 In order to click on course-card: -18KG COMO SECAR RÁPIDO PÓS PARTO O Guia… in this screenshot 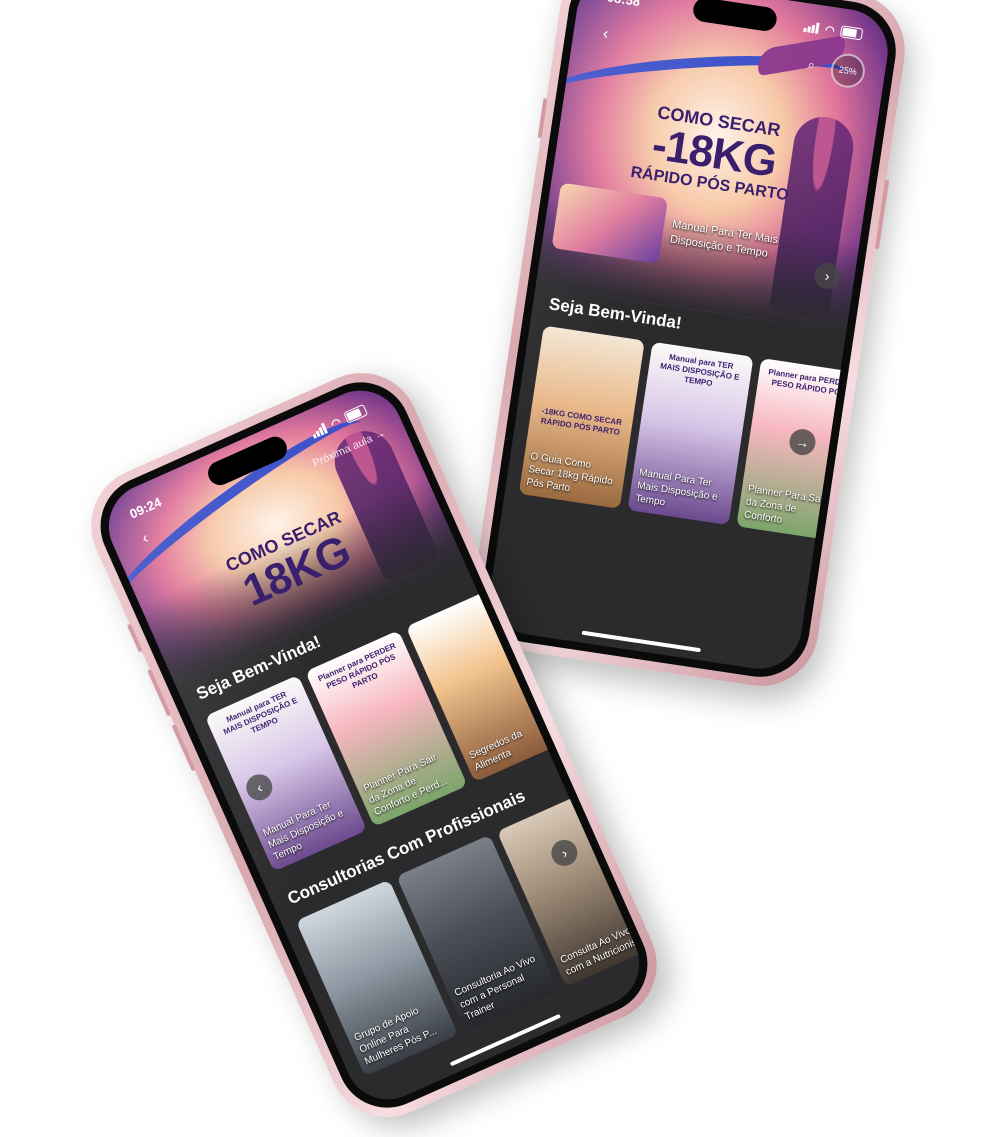, I will do `click(581, 417)`.